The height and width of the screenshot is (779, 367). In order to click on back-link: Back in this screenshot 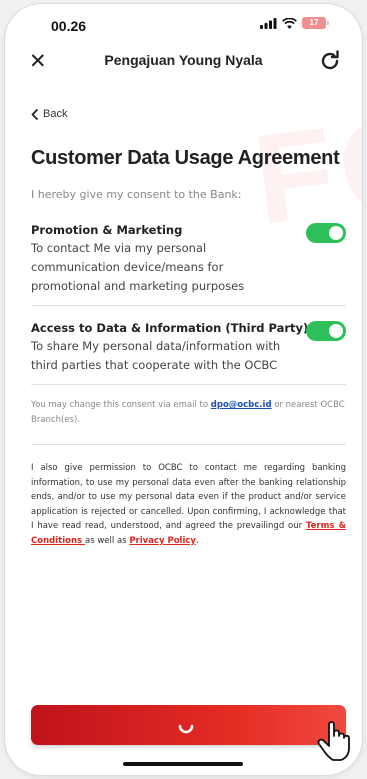, I will do `click(49, 114)`.